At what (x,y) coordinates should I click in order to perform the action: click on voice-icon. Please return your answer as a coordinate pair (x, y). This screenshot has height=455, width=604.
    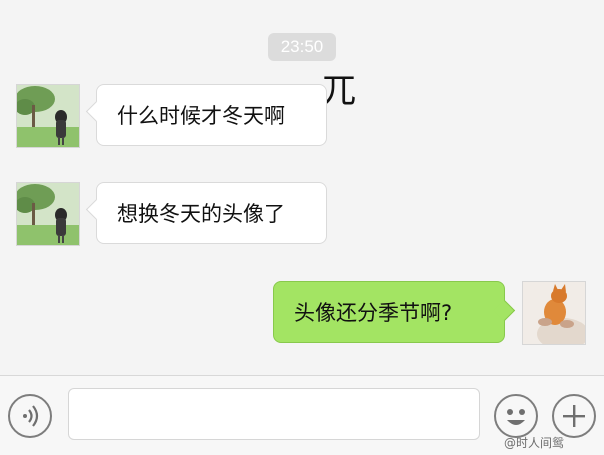
    Looking at the image, I should click on (31, 416).